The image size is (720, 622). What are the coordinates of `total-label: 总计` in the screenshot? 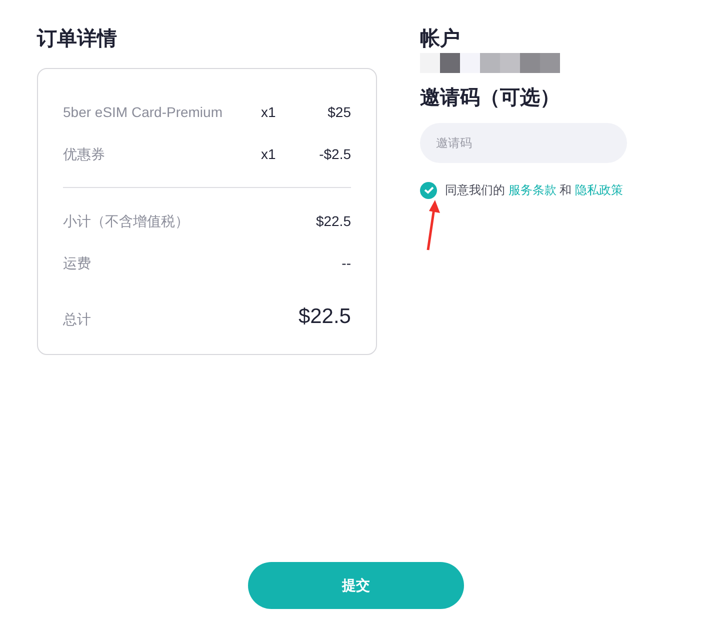 It's located at (77, 319).